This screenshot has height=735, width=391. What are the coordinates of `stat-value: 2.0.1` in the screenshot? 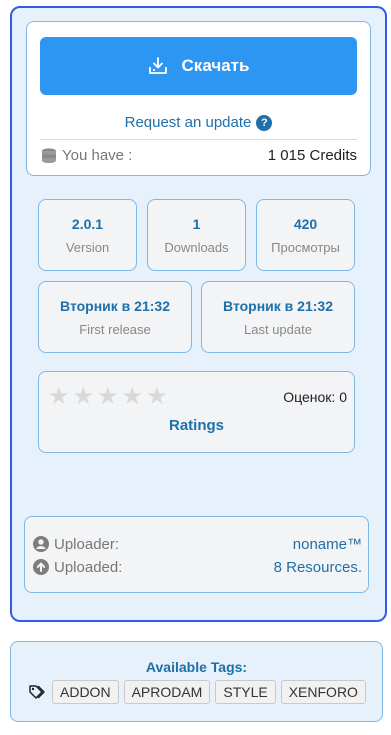 It's located at (87, 223).